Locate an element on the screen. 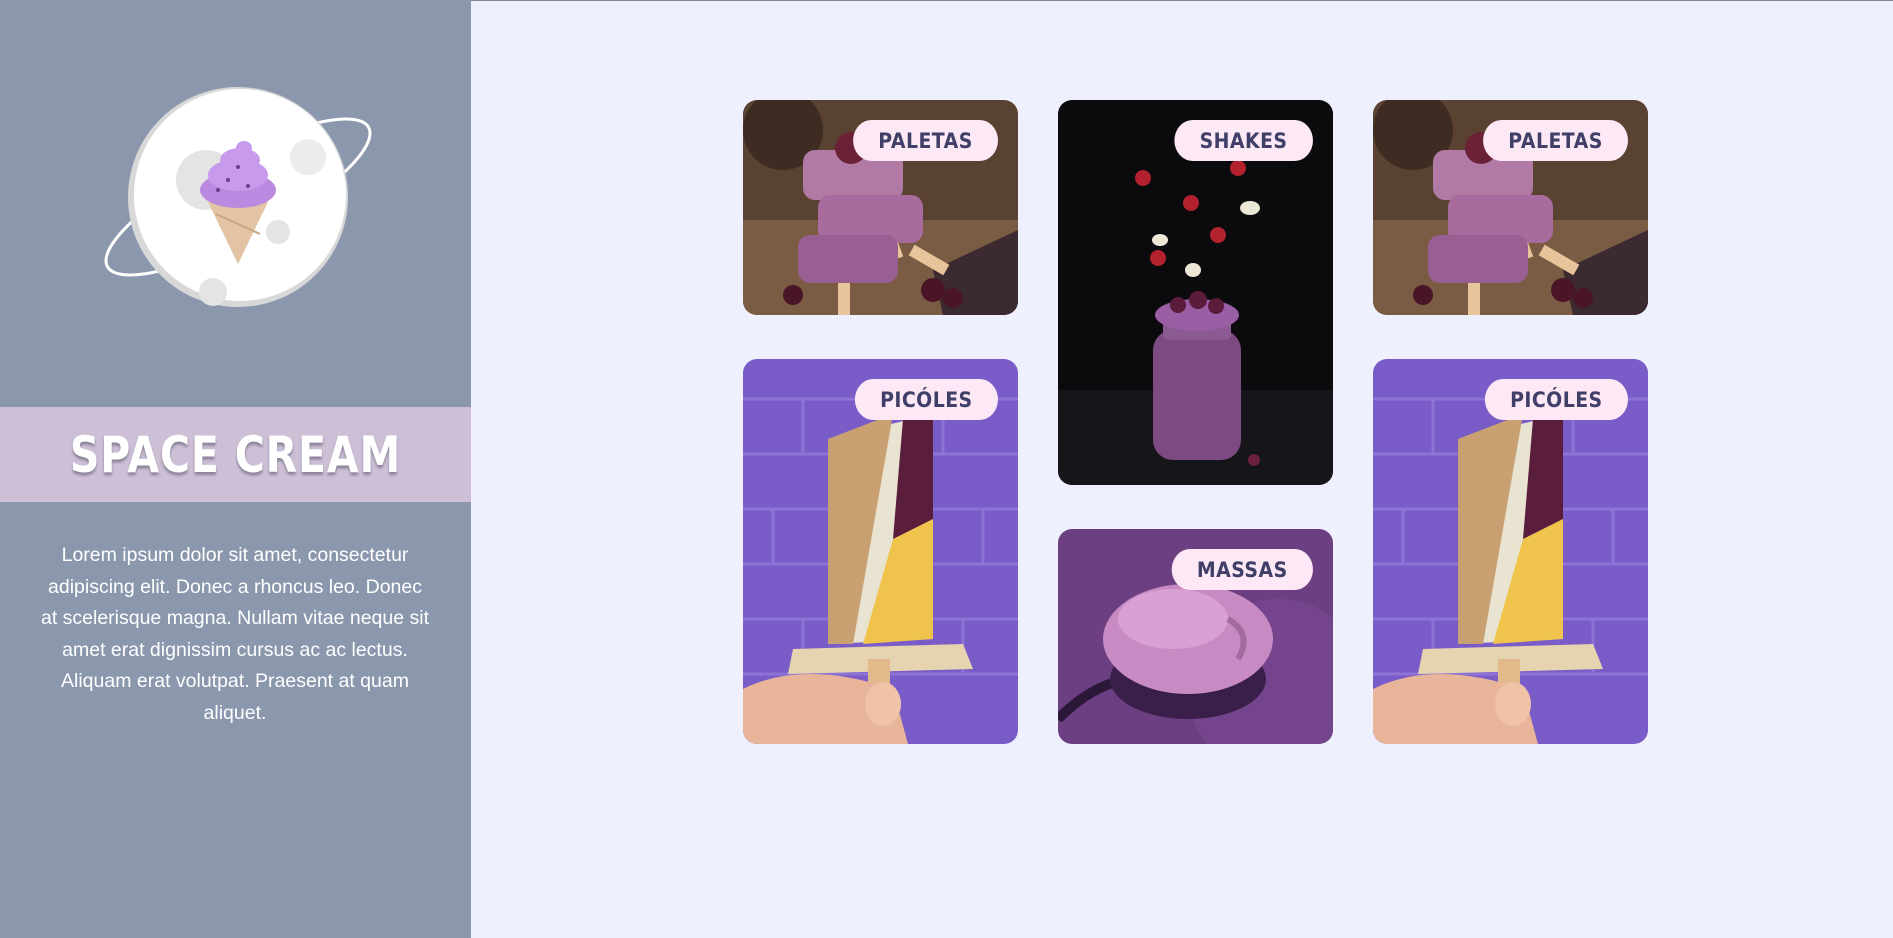 The width and height of the screenshot is (1893, 938). brand-title: SPACE CREAM is located at coordinates (235, 454).